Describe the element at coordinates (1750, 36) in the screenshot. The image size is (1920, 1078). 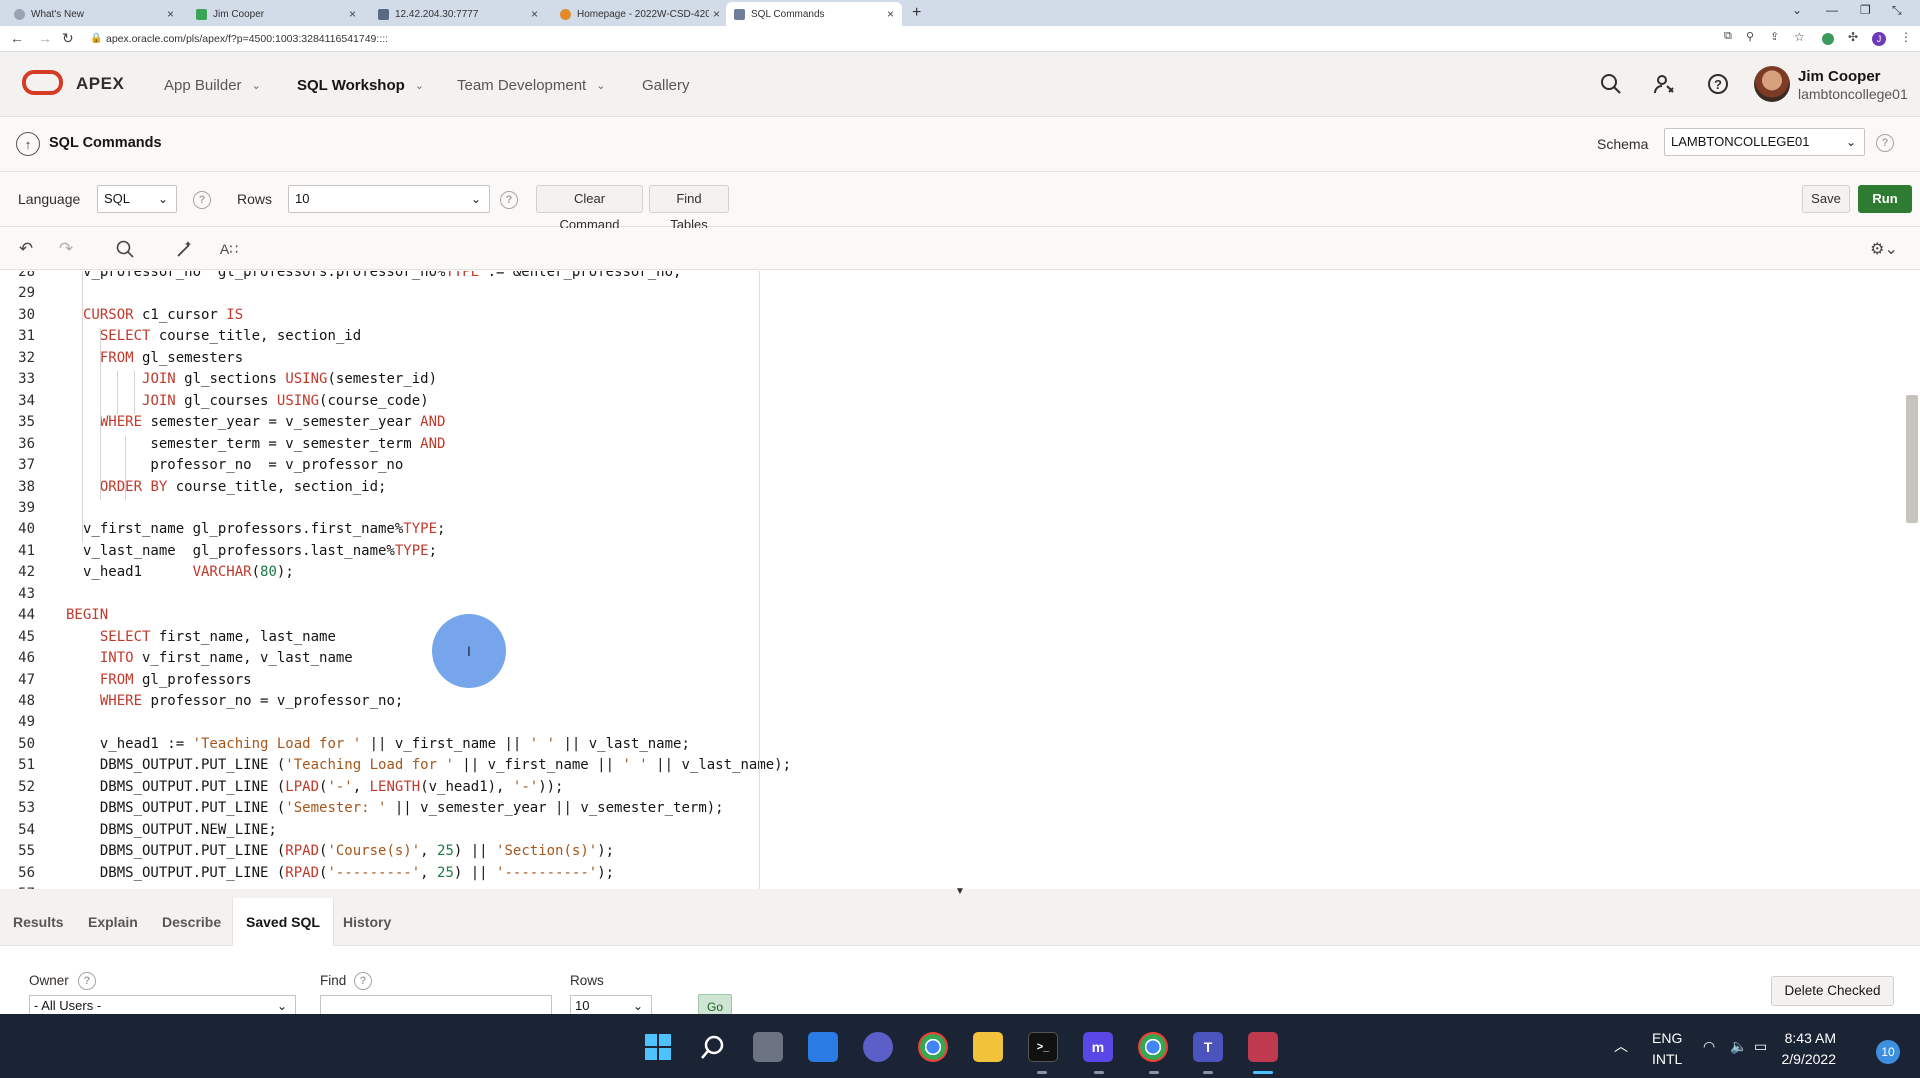
I see `zoom-icon: ⚲` at that location.